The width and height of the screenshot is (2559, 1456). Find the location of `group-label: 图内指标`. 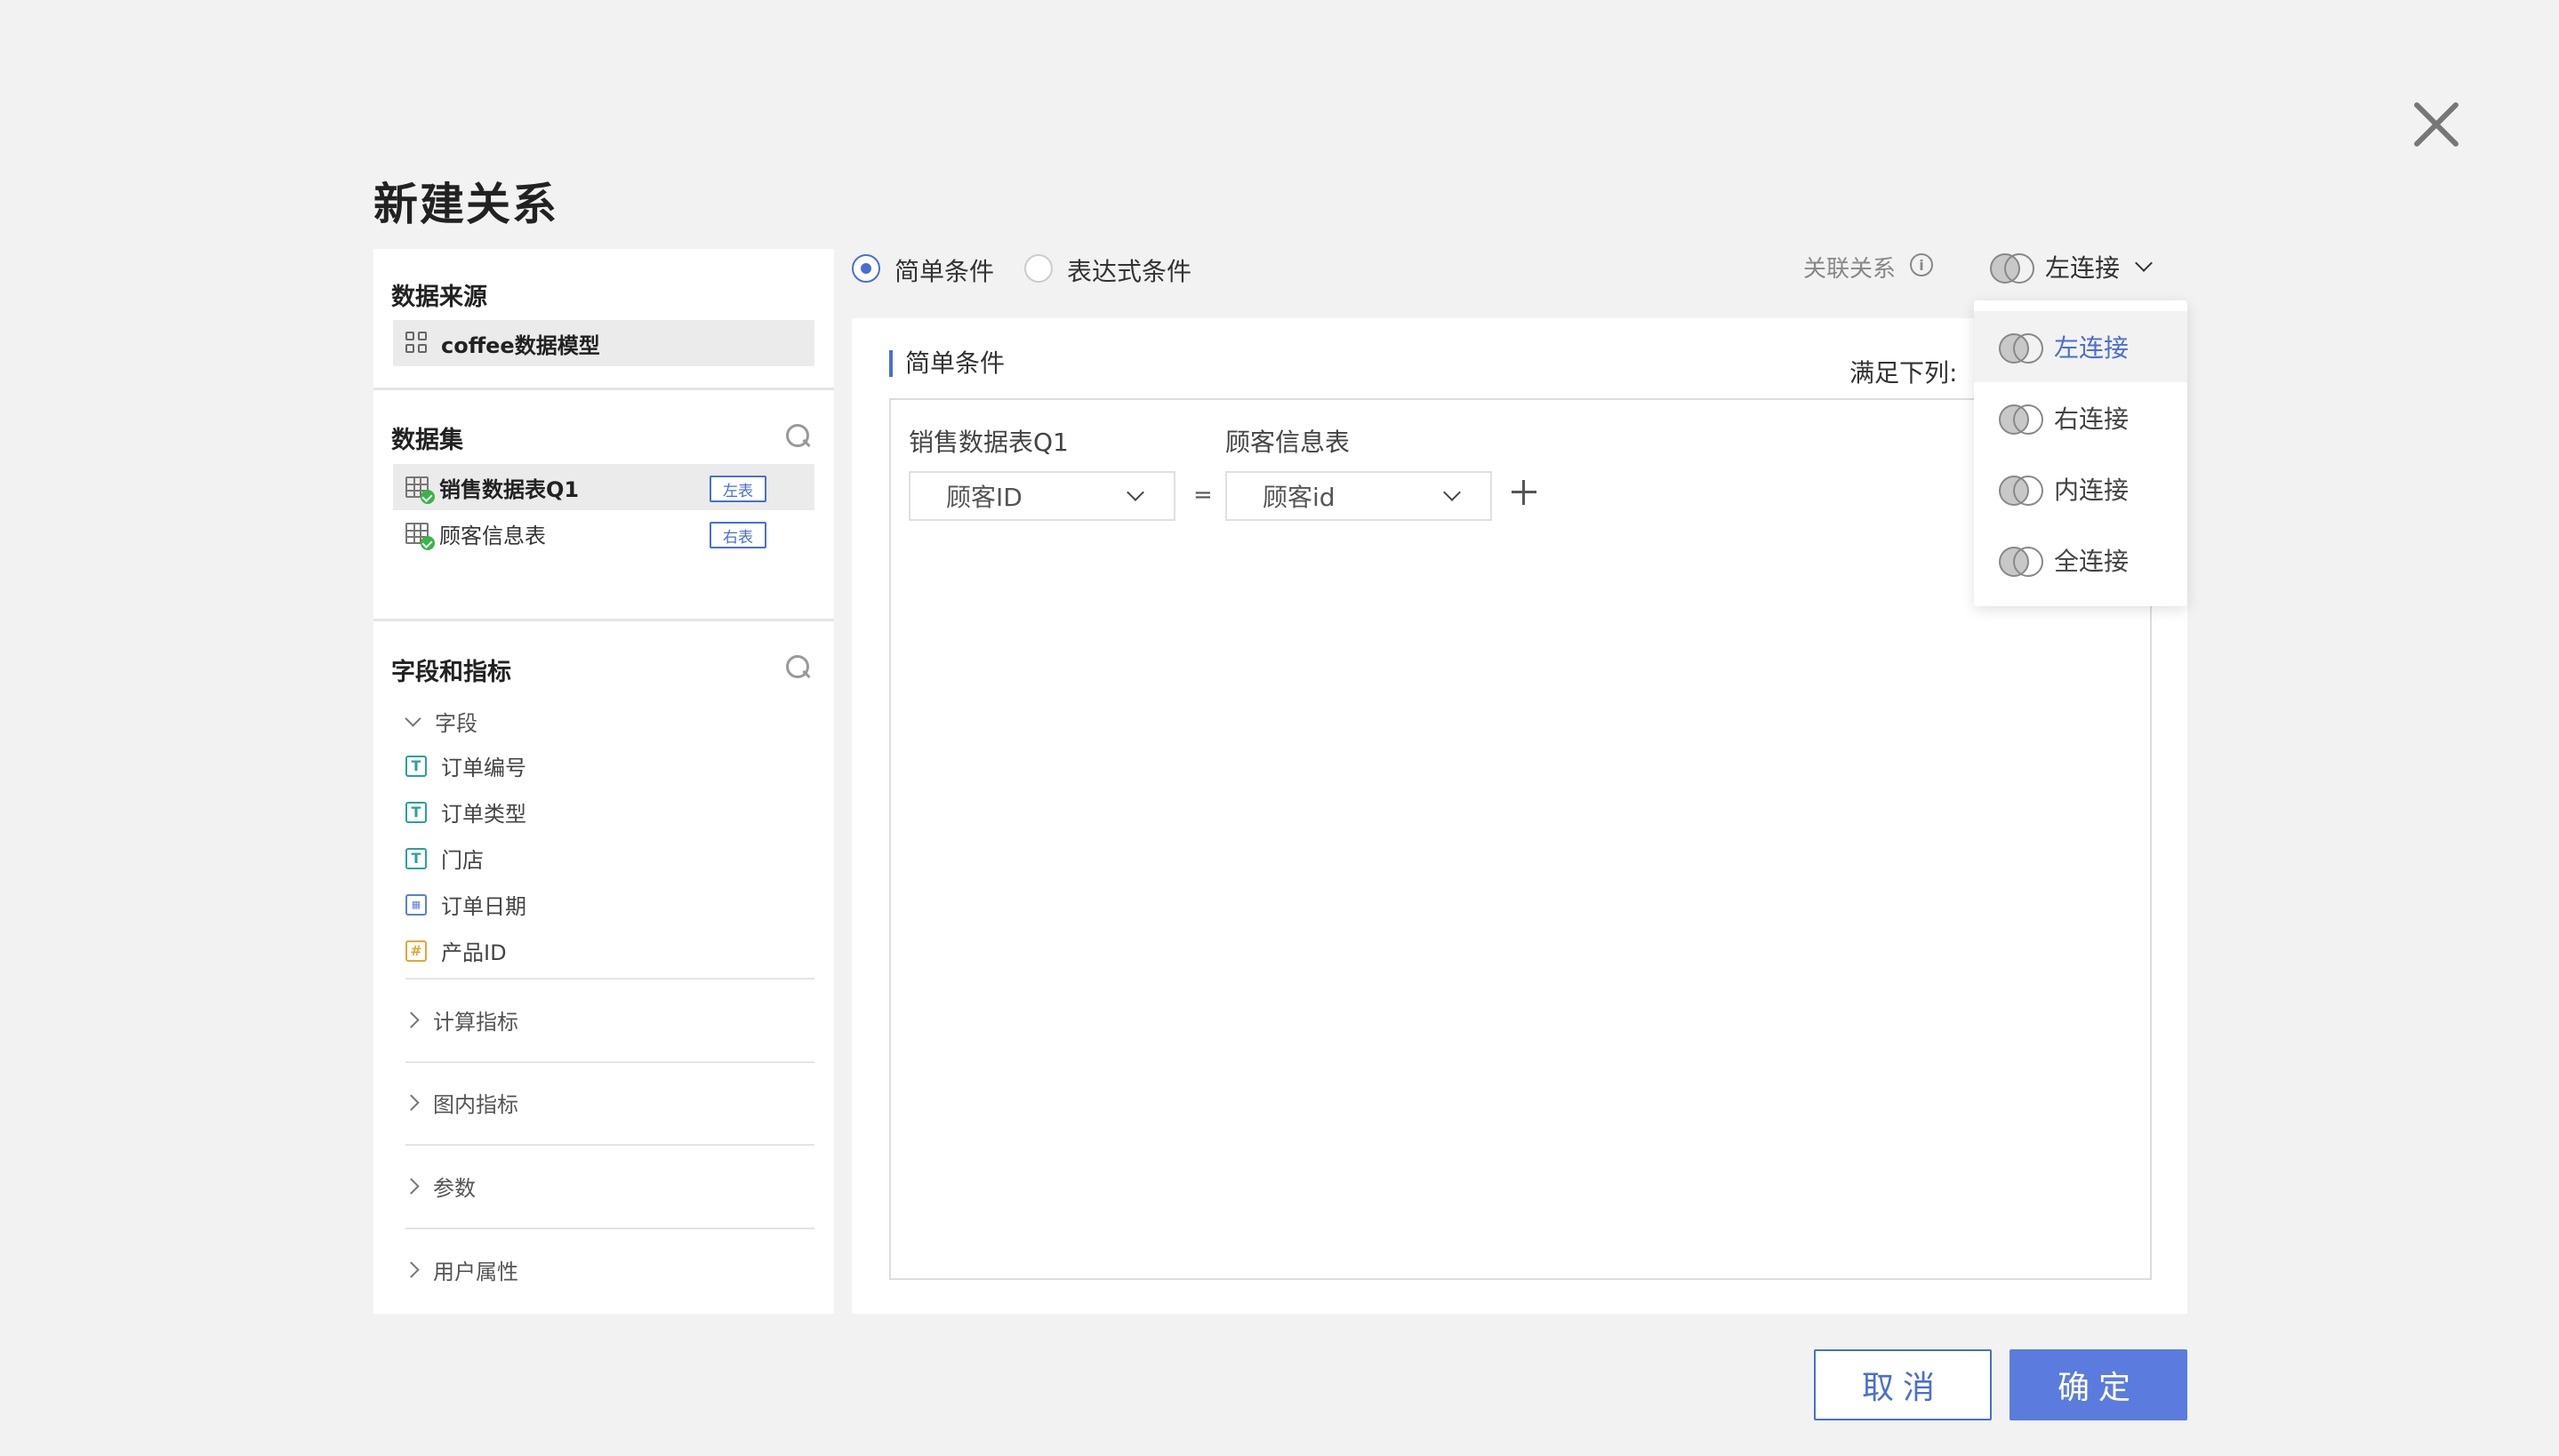

group-label: 图内指标 is located at coordinates (475, 1104).